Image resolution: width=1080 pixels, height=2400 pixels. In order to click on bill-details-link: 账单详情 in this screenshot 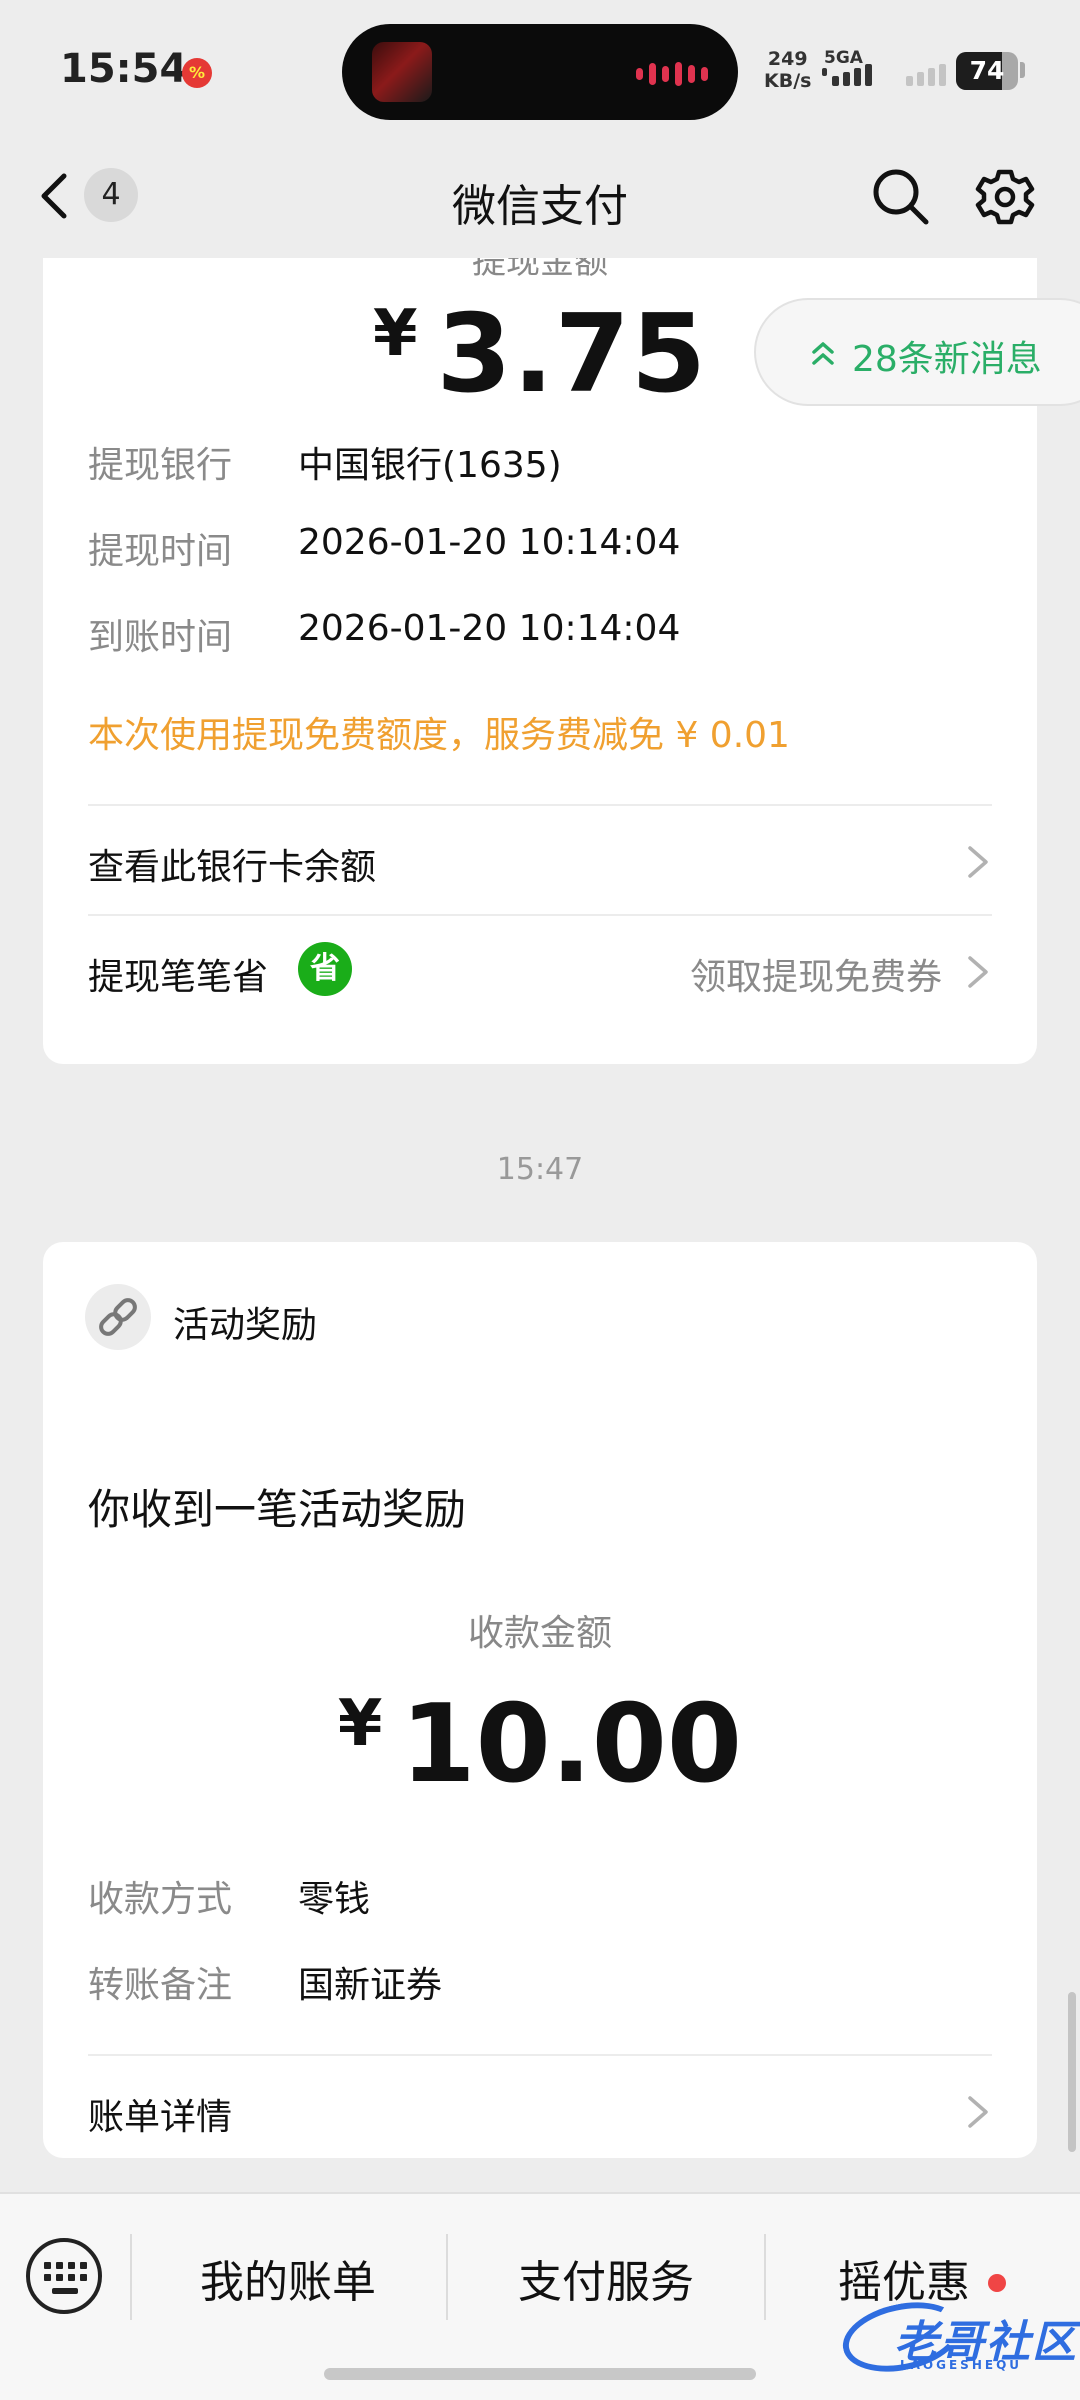, I will do `click(540, 2108)`.